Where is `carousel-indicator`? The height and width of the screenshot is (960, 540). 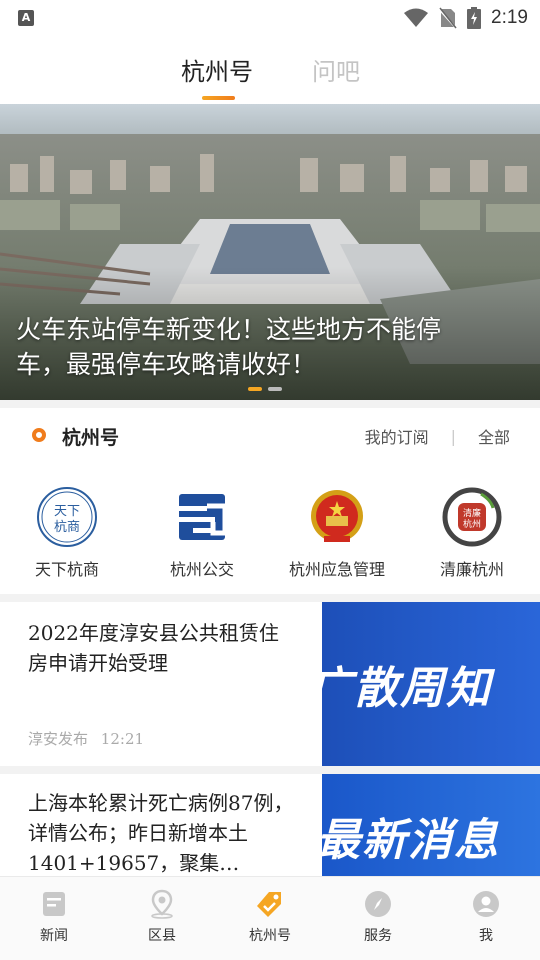
carousel-indicator is located at coordinates (265, 389).